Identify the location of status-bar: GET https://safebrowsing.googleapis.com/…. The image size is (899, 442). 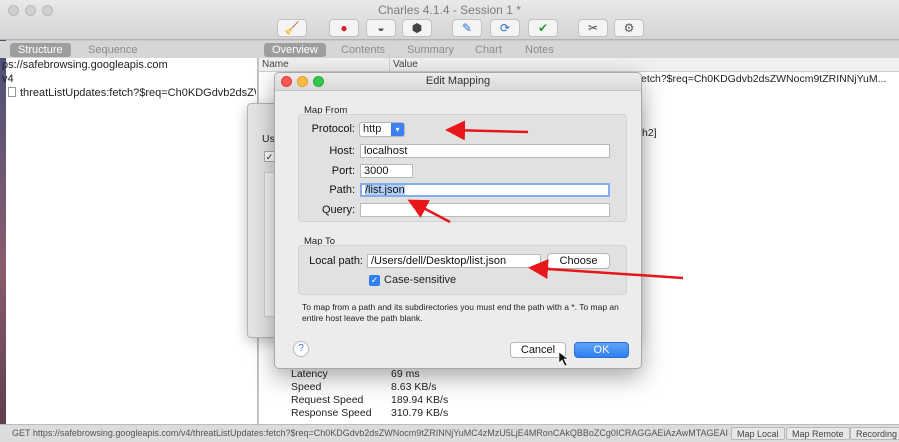
(449, 433).